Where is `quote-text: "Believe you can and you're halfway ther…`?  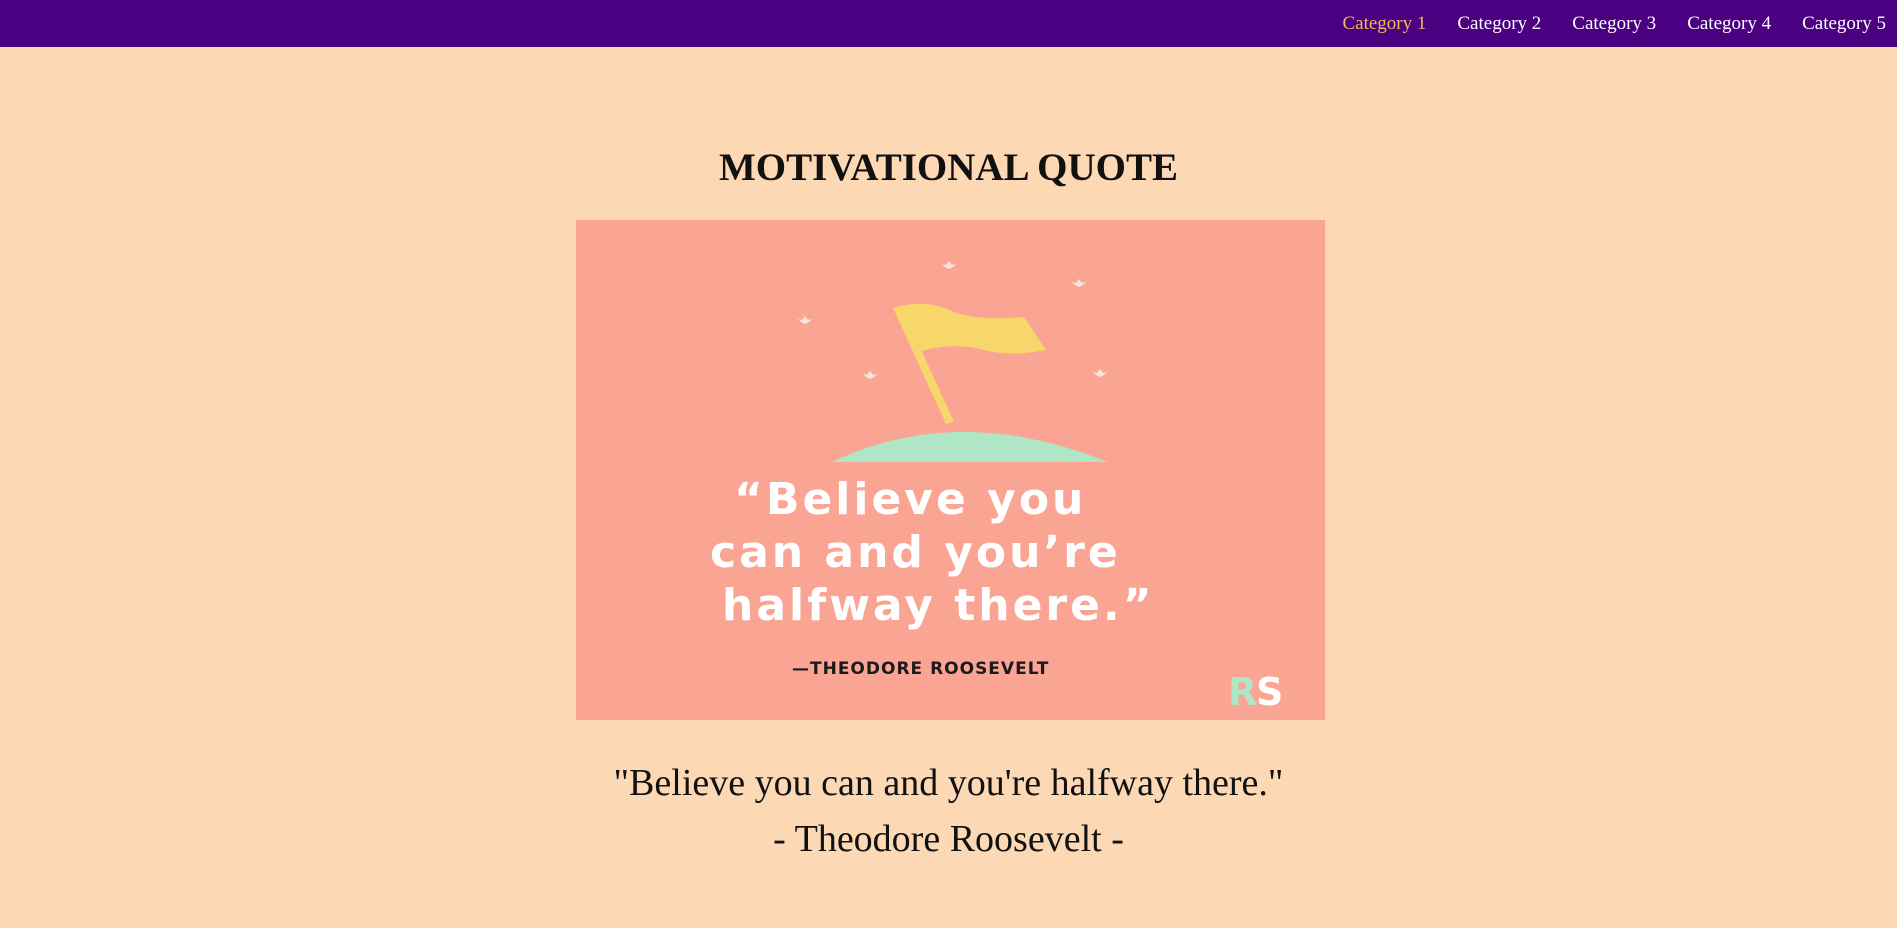 quote-text: "Believe you can and you're halfway ther… is located at coordinates (948, 783).